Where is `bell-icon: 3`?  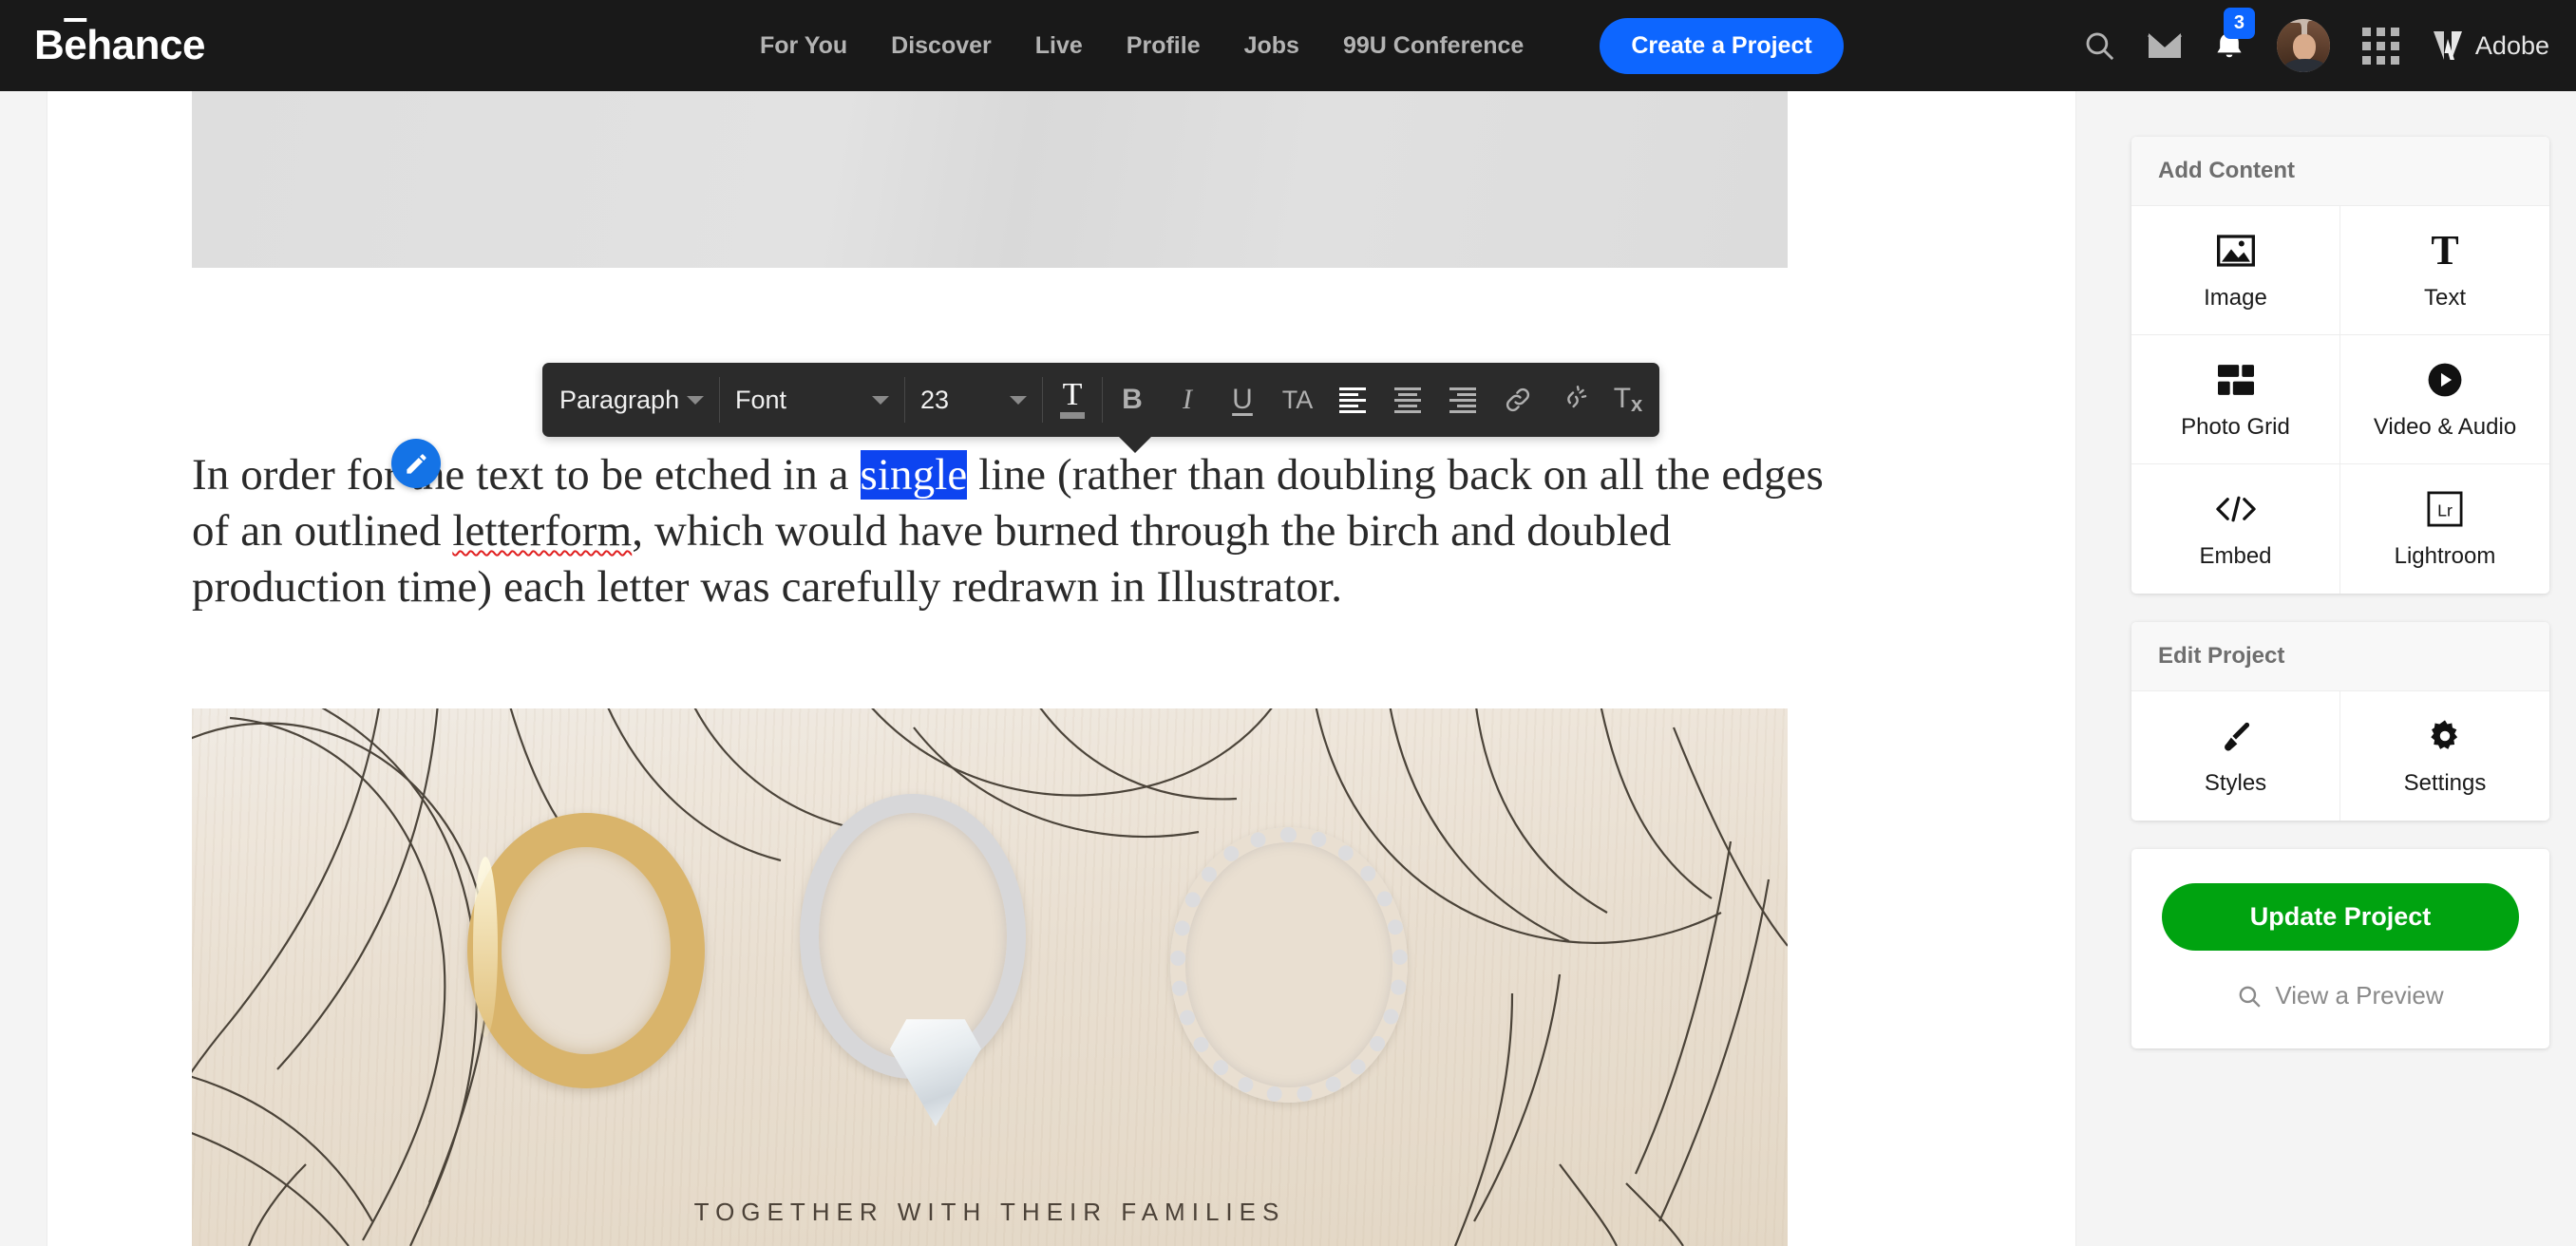 bell-icon: 3 is located at coordinates (2234, 35).